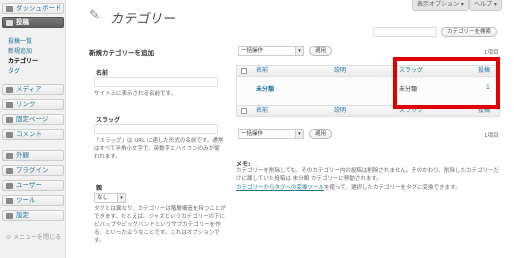  I want to click on menu-comments: コメント, so click(33, 134).